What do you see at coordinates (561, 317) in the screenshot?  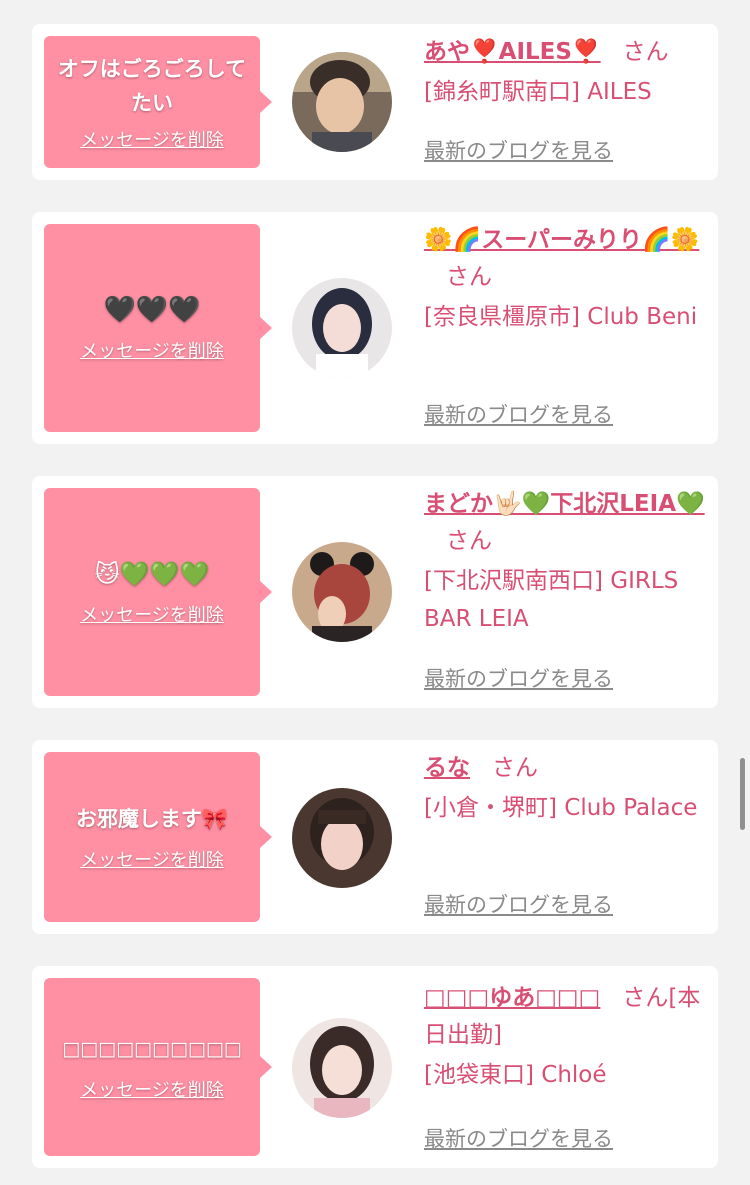 I see `shop-location: [奈良県橿原市] Club Beni` at bounding box center [561, 317].